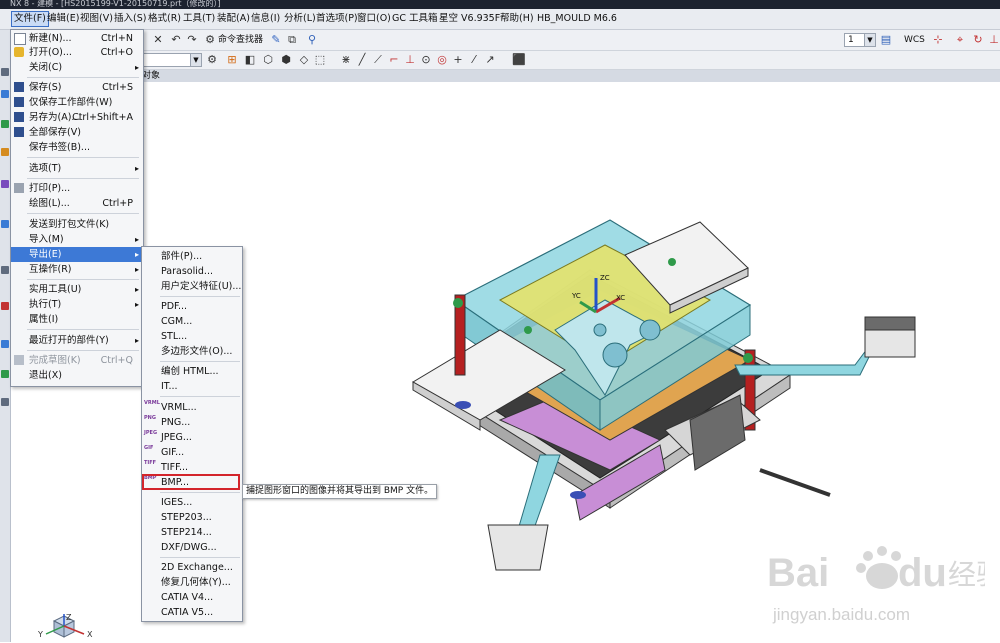 Image resolution: width=1000 pixels, height=643 pixels. I want to click on line-snap-icon: ╱, so click(362, 60).